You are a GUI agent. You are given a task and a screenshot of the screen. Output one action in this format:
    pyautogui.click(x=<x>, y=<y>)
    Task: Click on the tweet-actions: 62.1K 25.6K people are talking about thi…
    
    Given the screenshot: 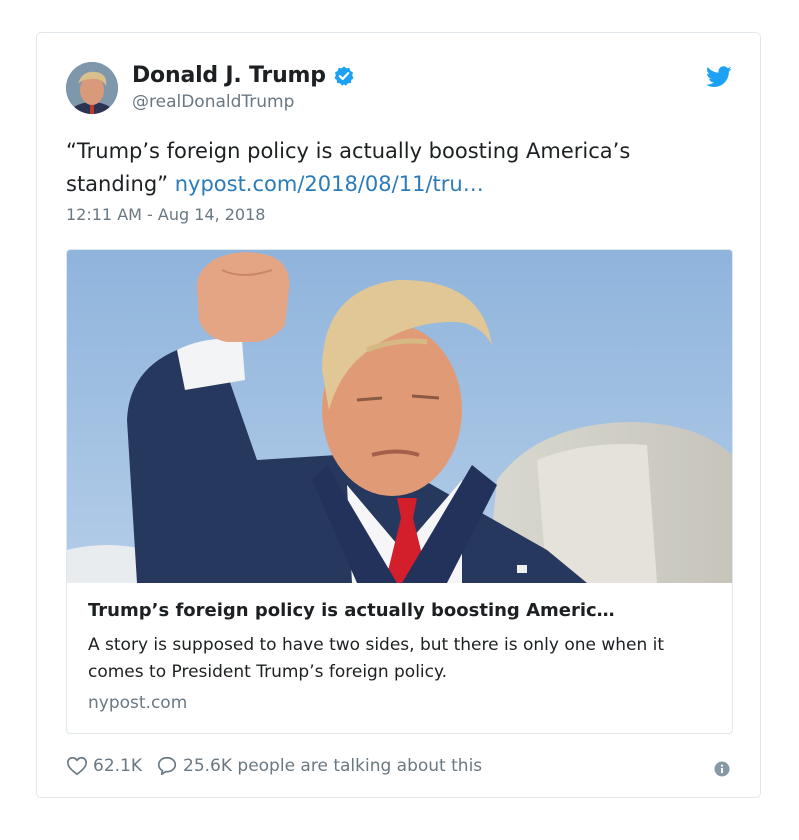 What is the action you would take?
    pyautogui.click(x=274, y=766)
    